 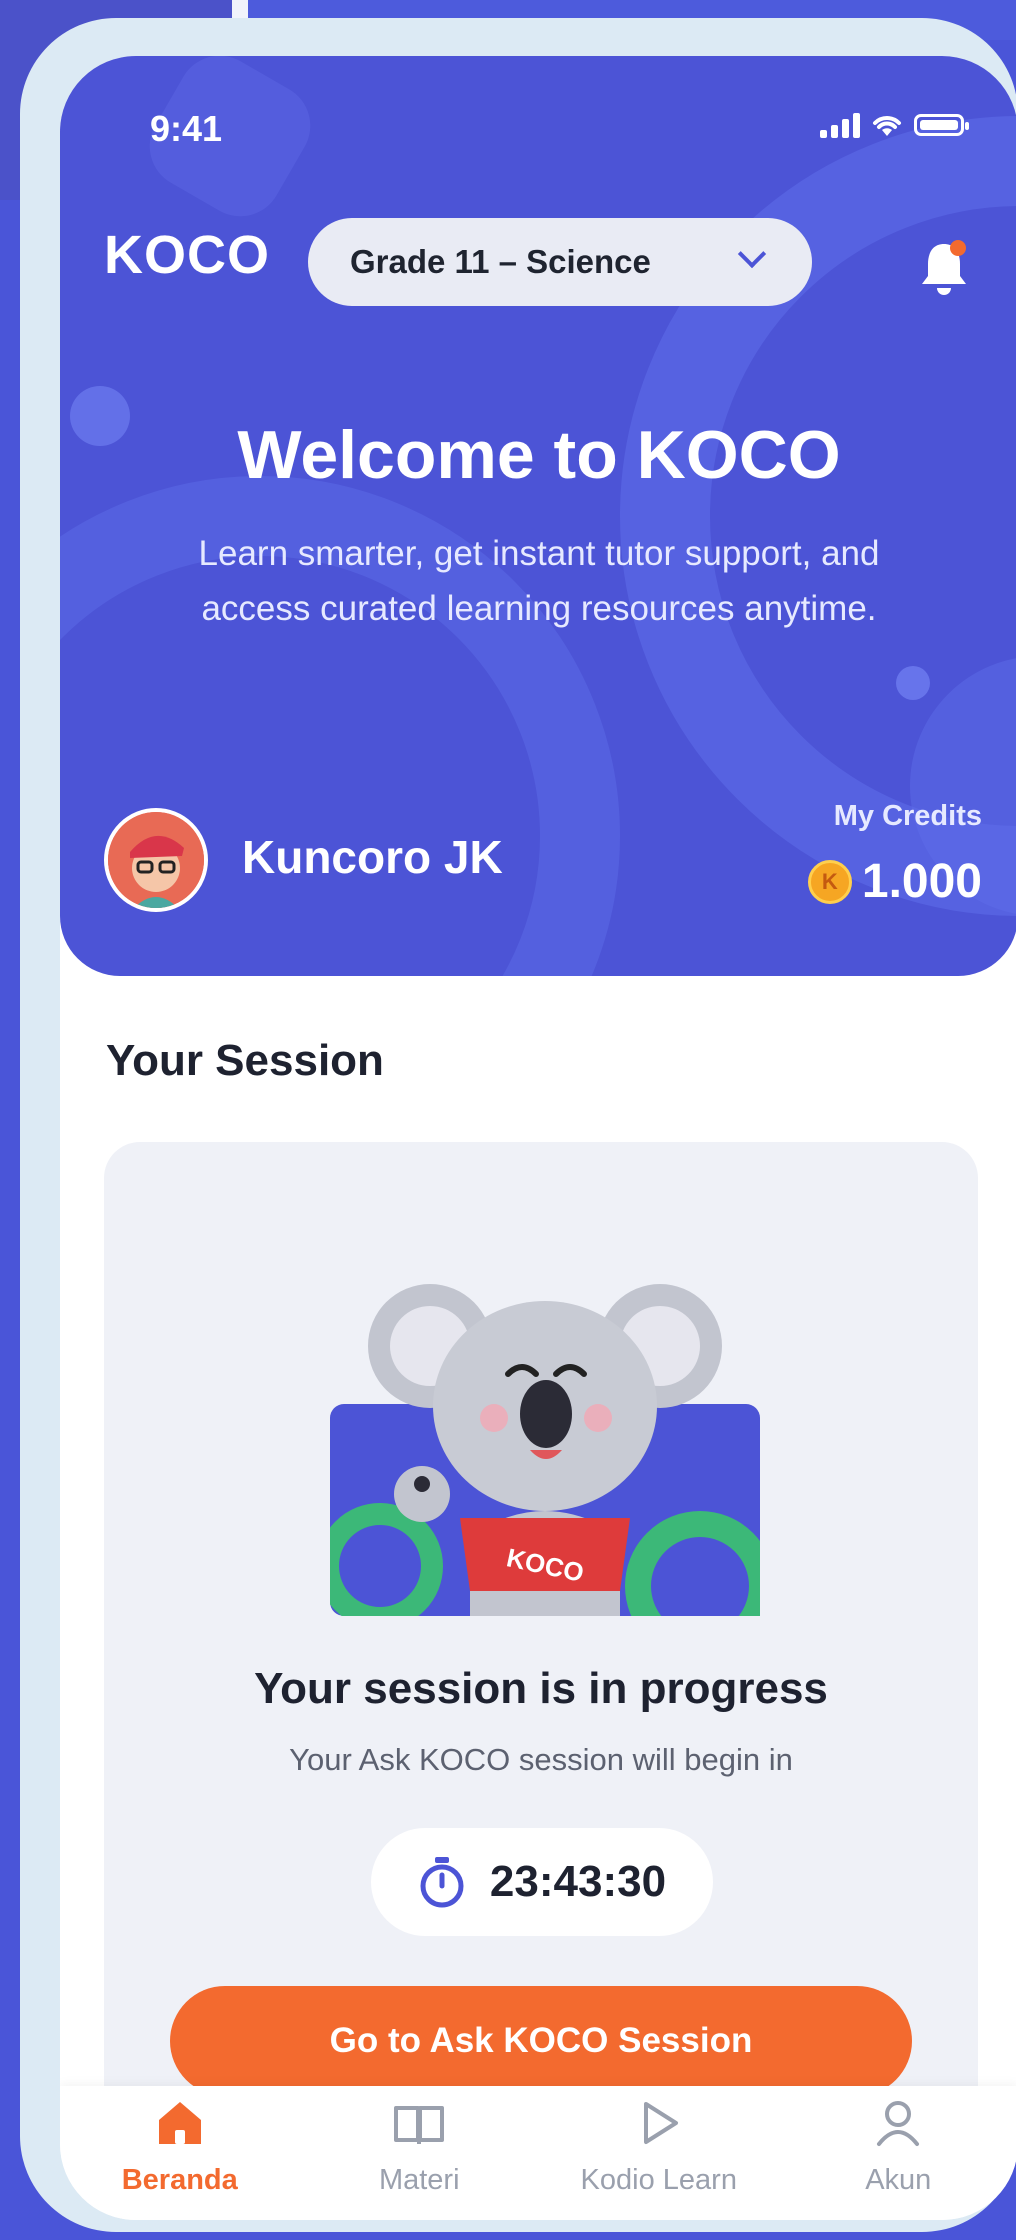 What do you see at coordinates (752, 254) in the screenshot?
I see `chevron-down-icon` at bounding box center [752, 254].